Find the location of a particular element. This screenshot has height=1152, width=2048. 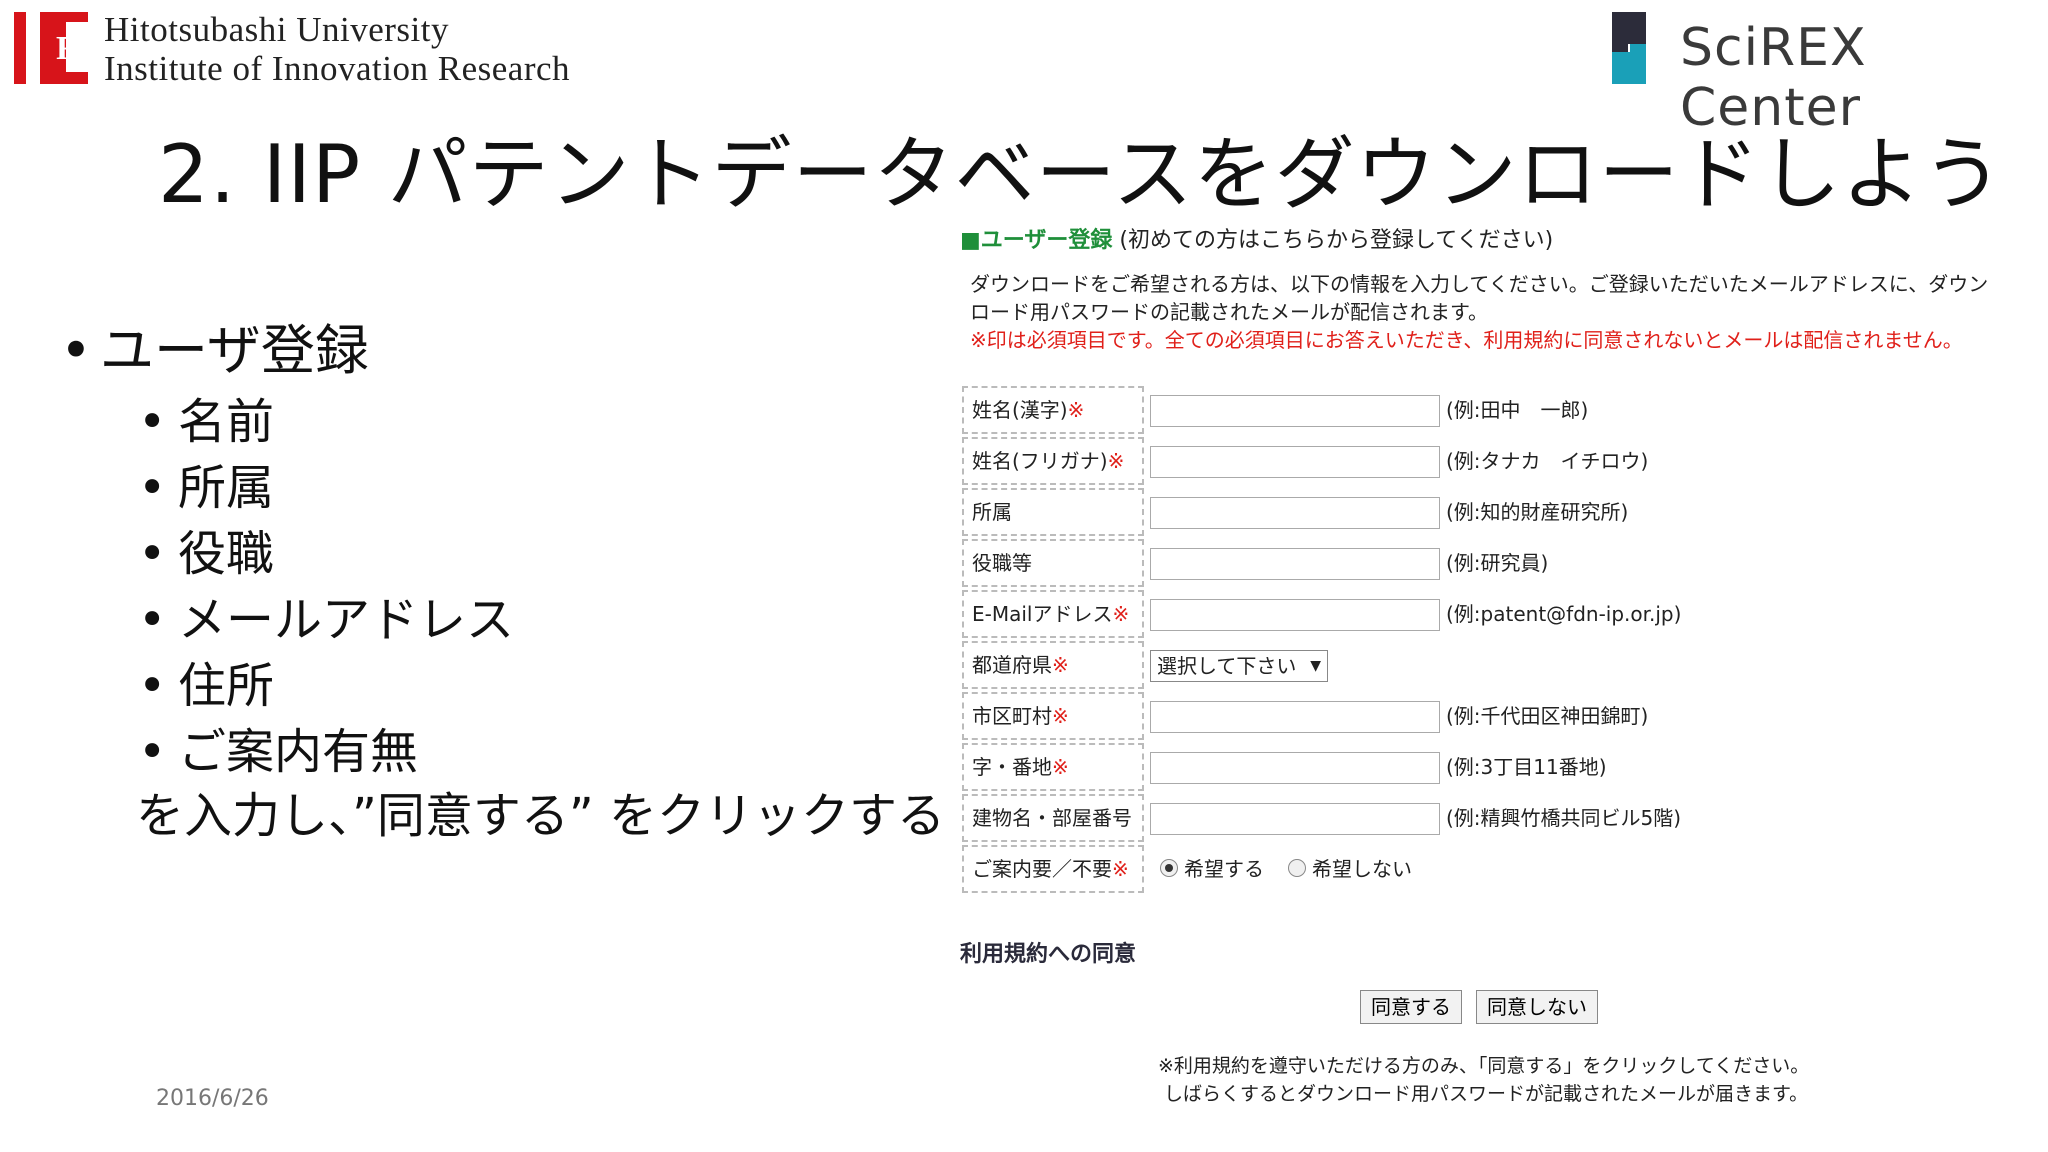

form-row-building: 建物名・部屋番号 (例:精興竹橋共同ビル5階) is located at coordinates (1482, 818).